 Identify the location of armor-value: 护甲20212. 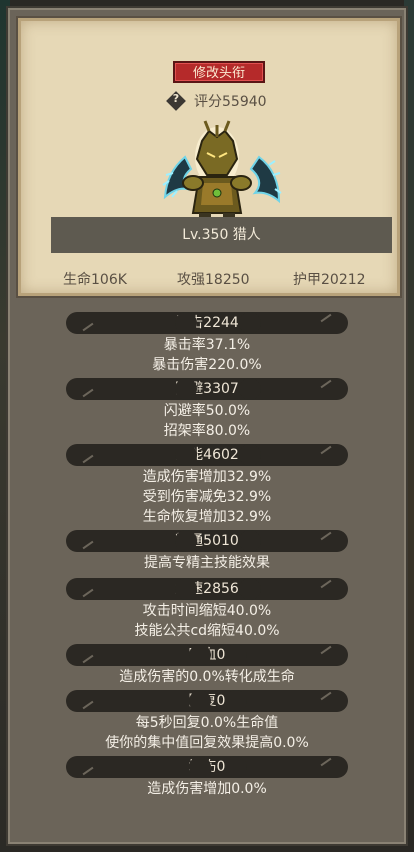
(329, 280).